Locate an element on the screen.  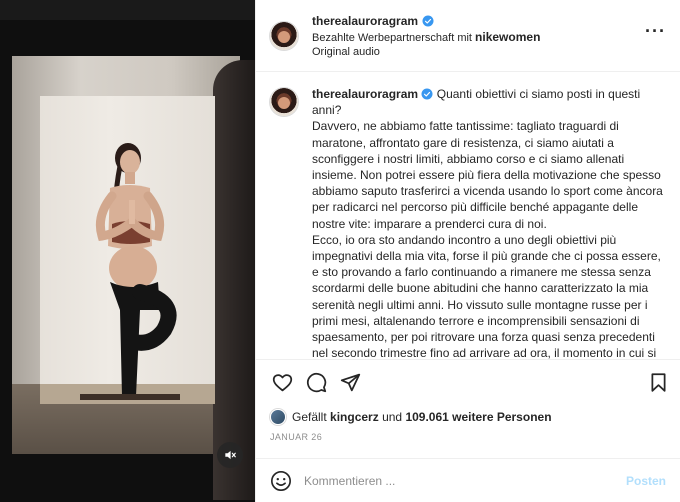
liker-username: kingcerz is located at coordinates (354, 417).